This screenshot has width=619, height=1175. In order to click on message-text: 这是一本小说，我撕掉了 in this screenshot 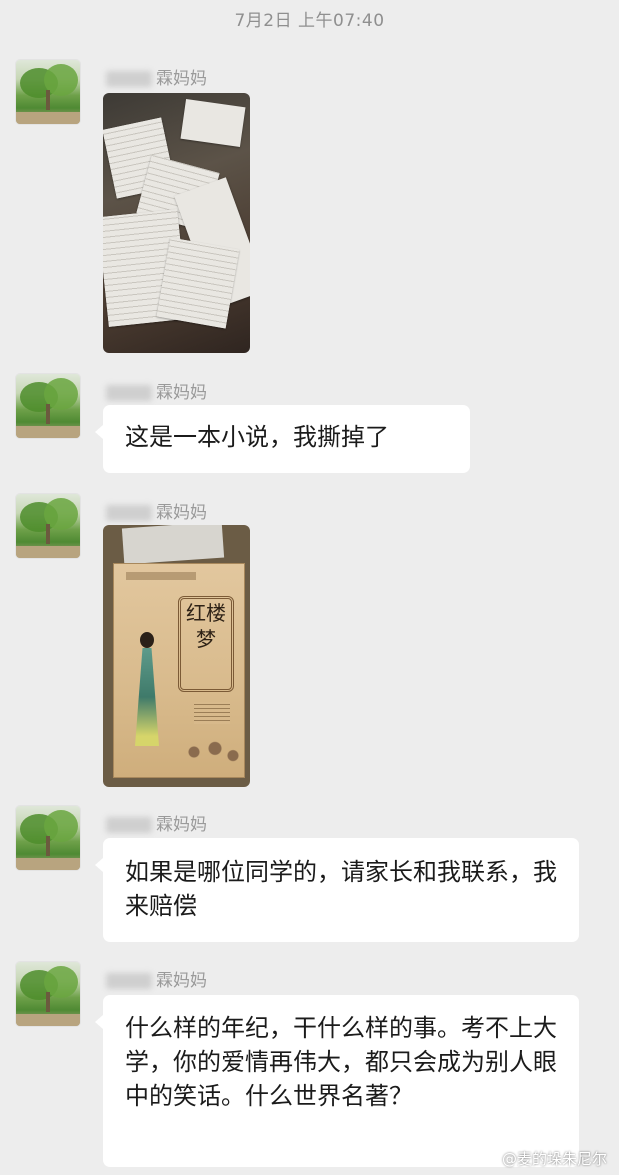, I will do `click(257, 437)`.